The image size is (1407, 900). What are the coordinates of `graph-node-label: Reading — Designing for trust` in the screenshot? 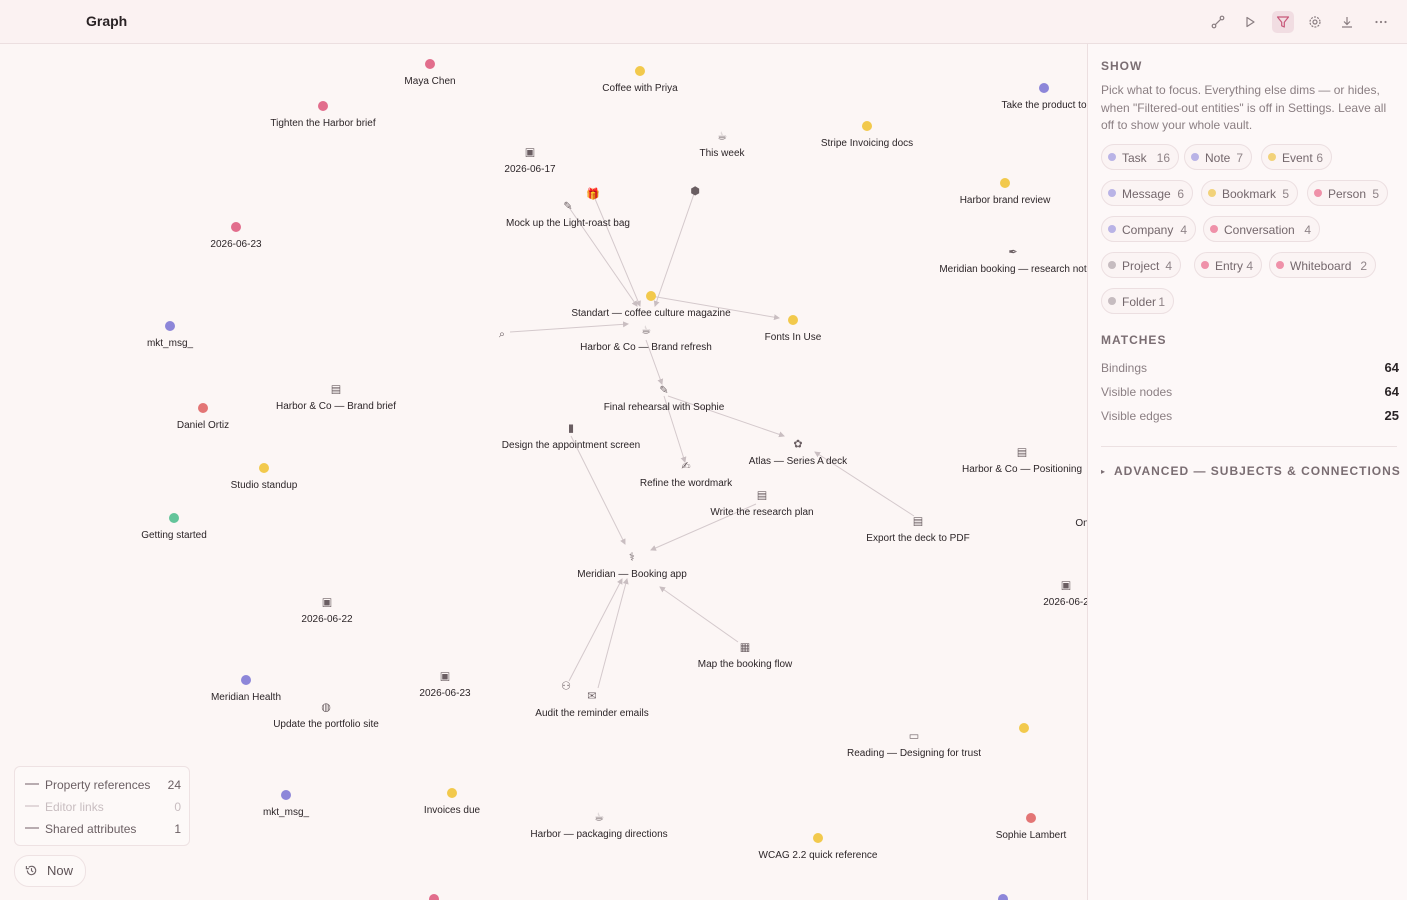 It's located at (914, 753).